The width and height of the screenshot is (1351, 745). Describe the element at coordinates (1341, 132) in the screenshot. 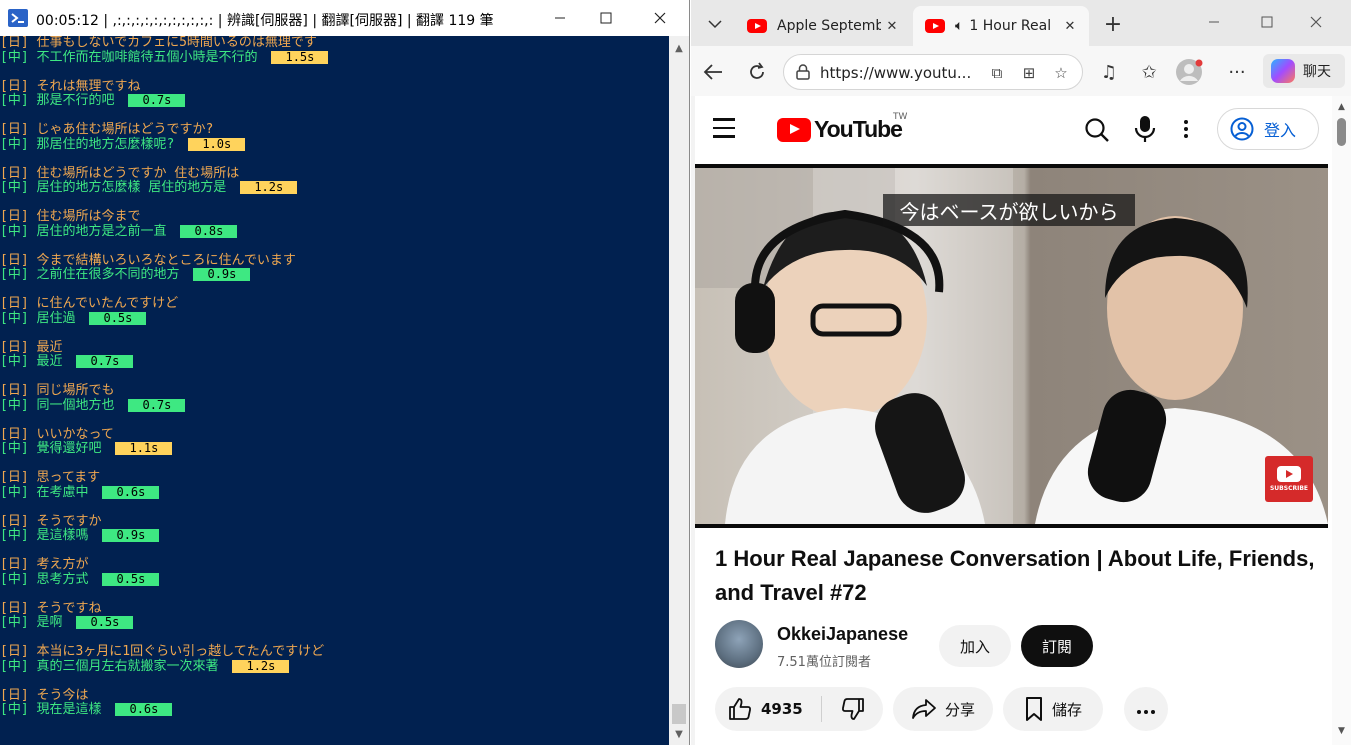

I see `page-scroll-thumb` at that location.